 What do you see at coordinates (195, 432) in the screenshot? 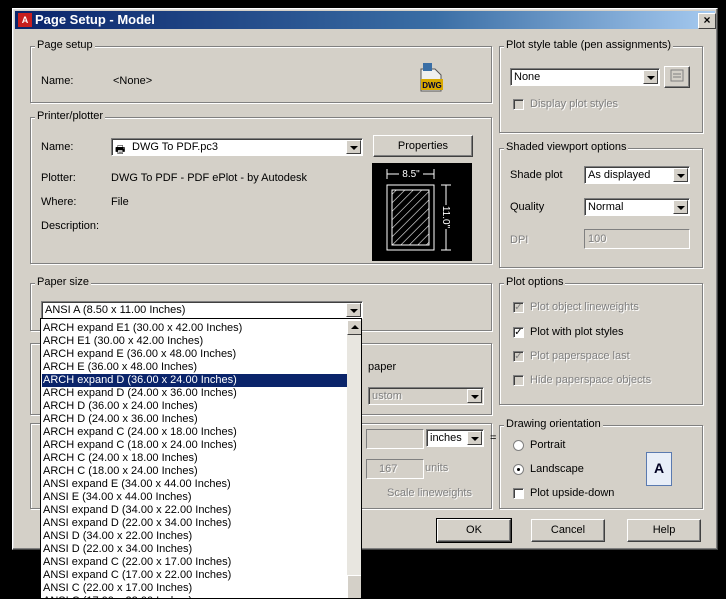
I see `paper-size-option: ARCH expand C (24.00 x 18.00 Inches)` at bounding box center [195, 432].